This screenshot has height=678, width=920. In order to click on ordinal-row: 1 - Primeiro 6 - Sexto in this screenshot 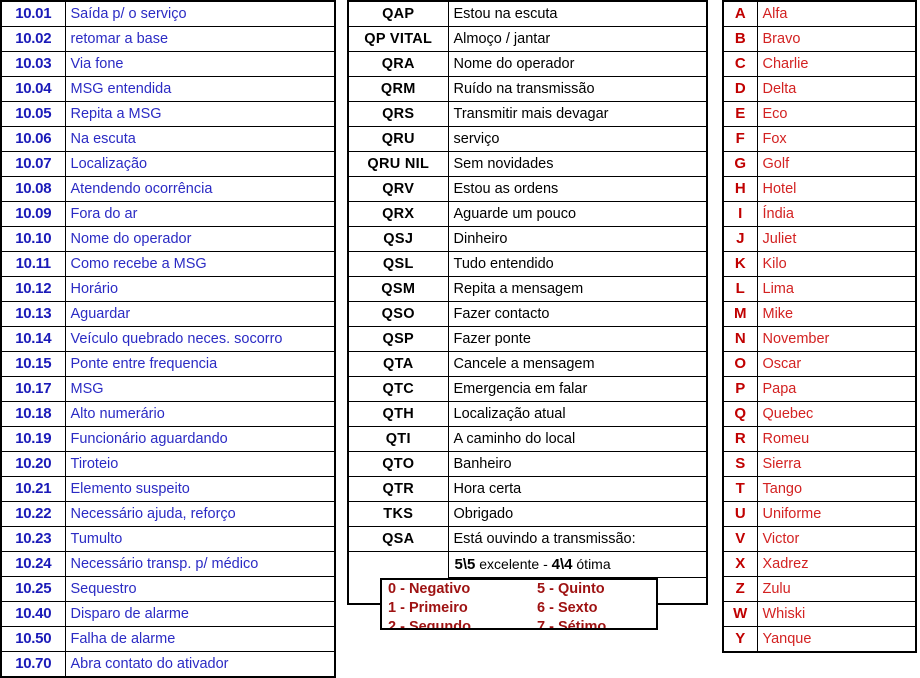, I will do `click(519, 608)`.